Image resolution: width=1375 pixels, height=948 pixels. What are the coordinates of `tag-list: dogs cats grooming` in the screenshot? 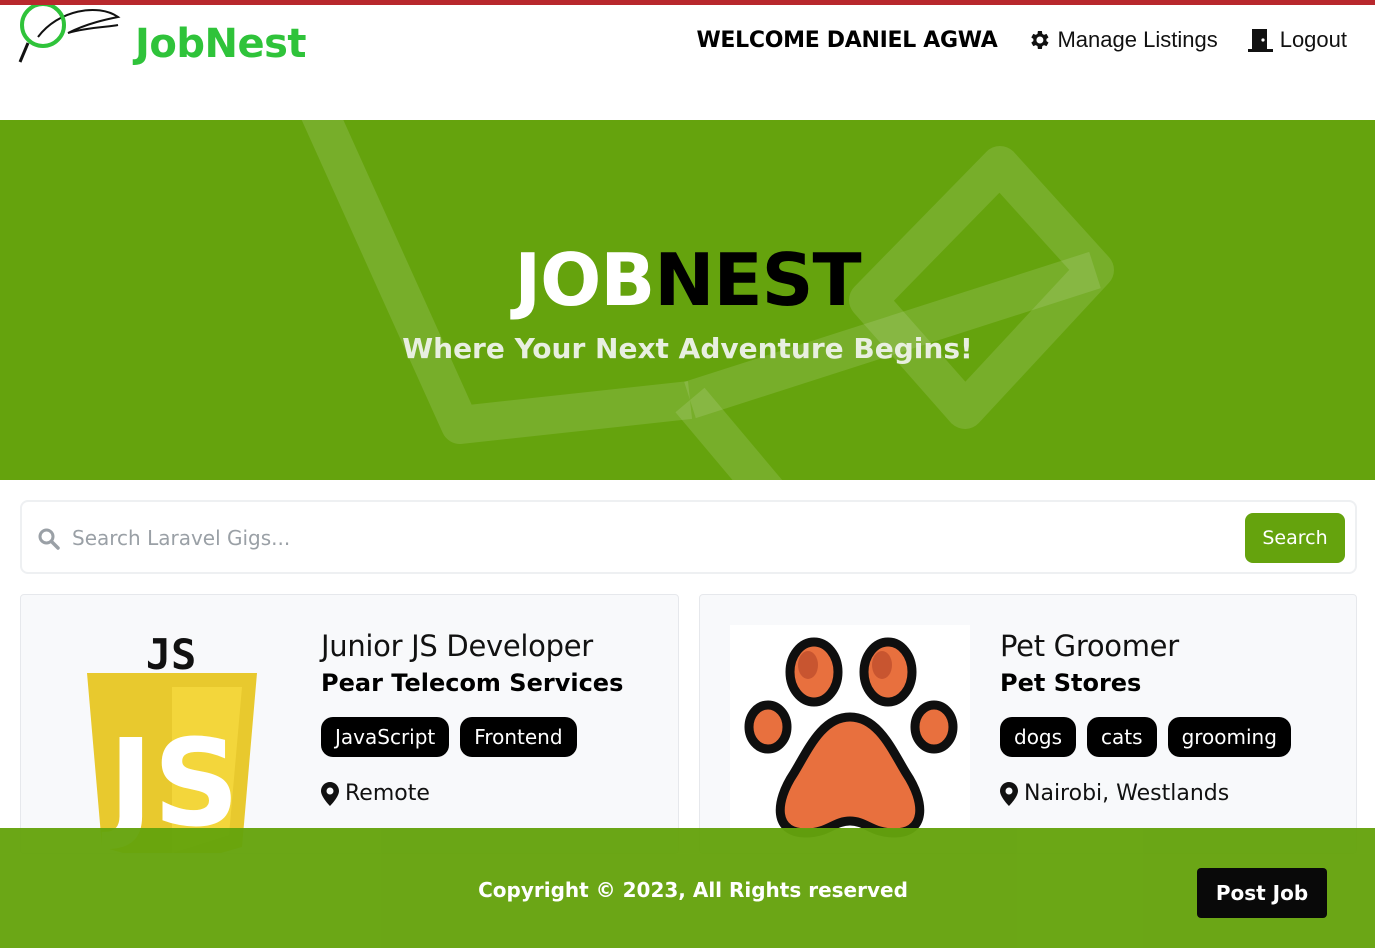 It's located at (1151, 737).